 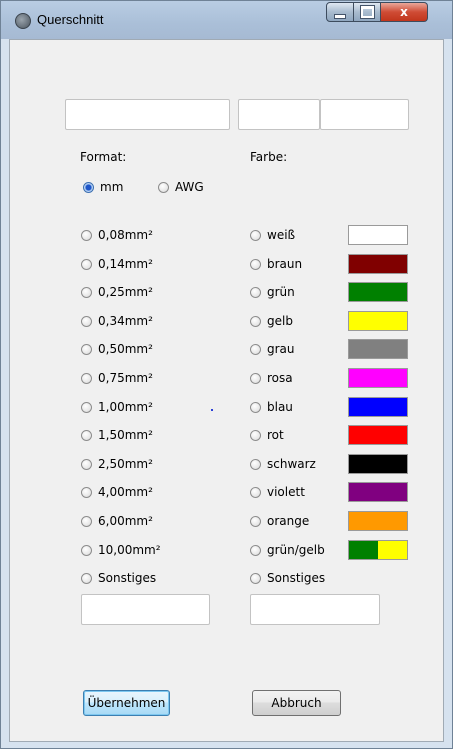 I want to click on app-icon, so click(x=23, y=21).